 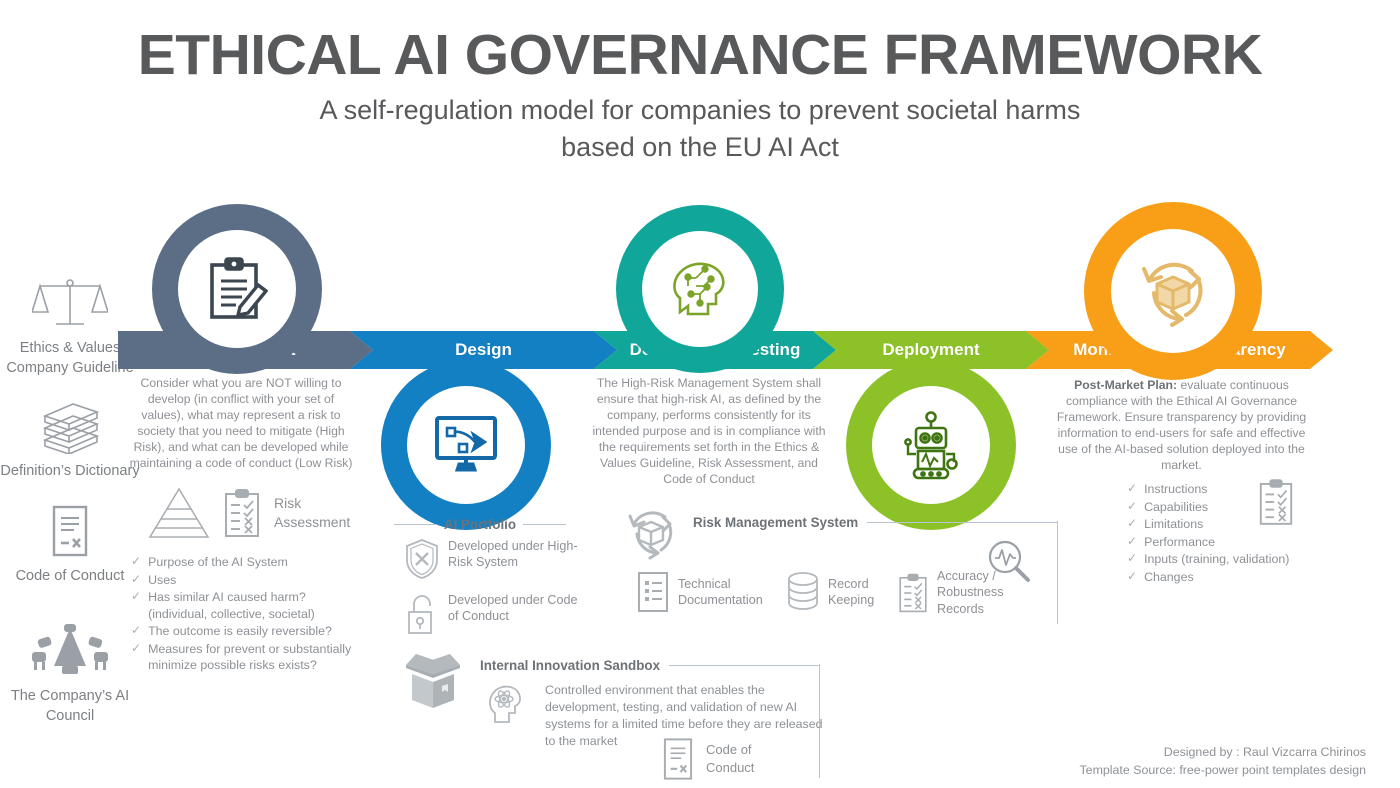 I want to click on checklist-item: ✓ Inputs (training, validation), so click(x=1208, y=558).